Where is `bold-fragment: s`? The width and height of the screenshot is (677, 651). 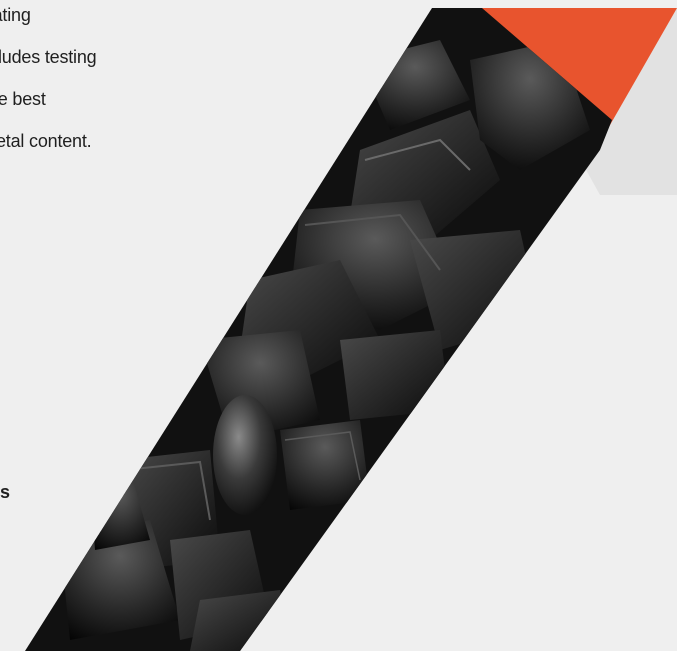 bold-fragment: s is located at coordinates (5, 492).